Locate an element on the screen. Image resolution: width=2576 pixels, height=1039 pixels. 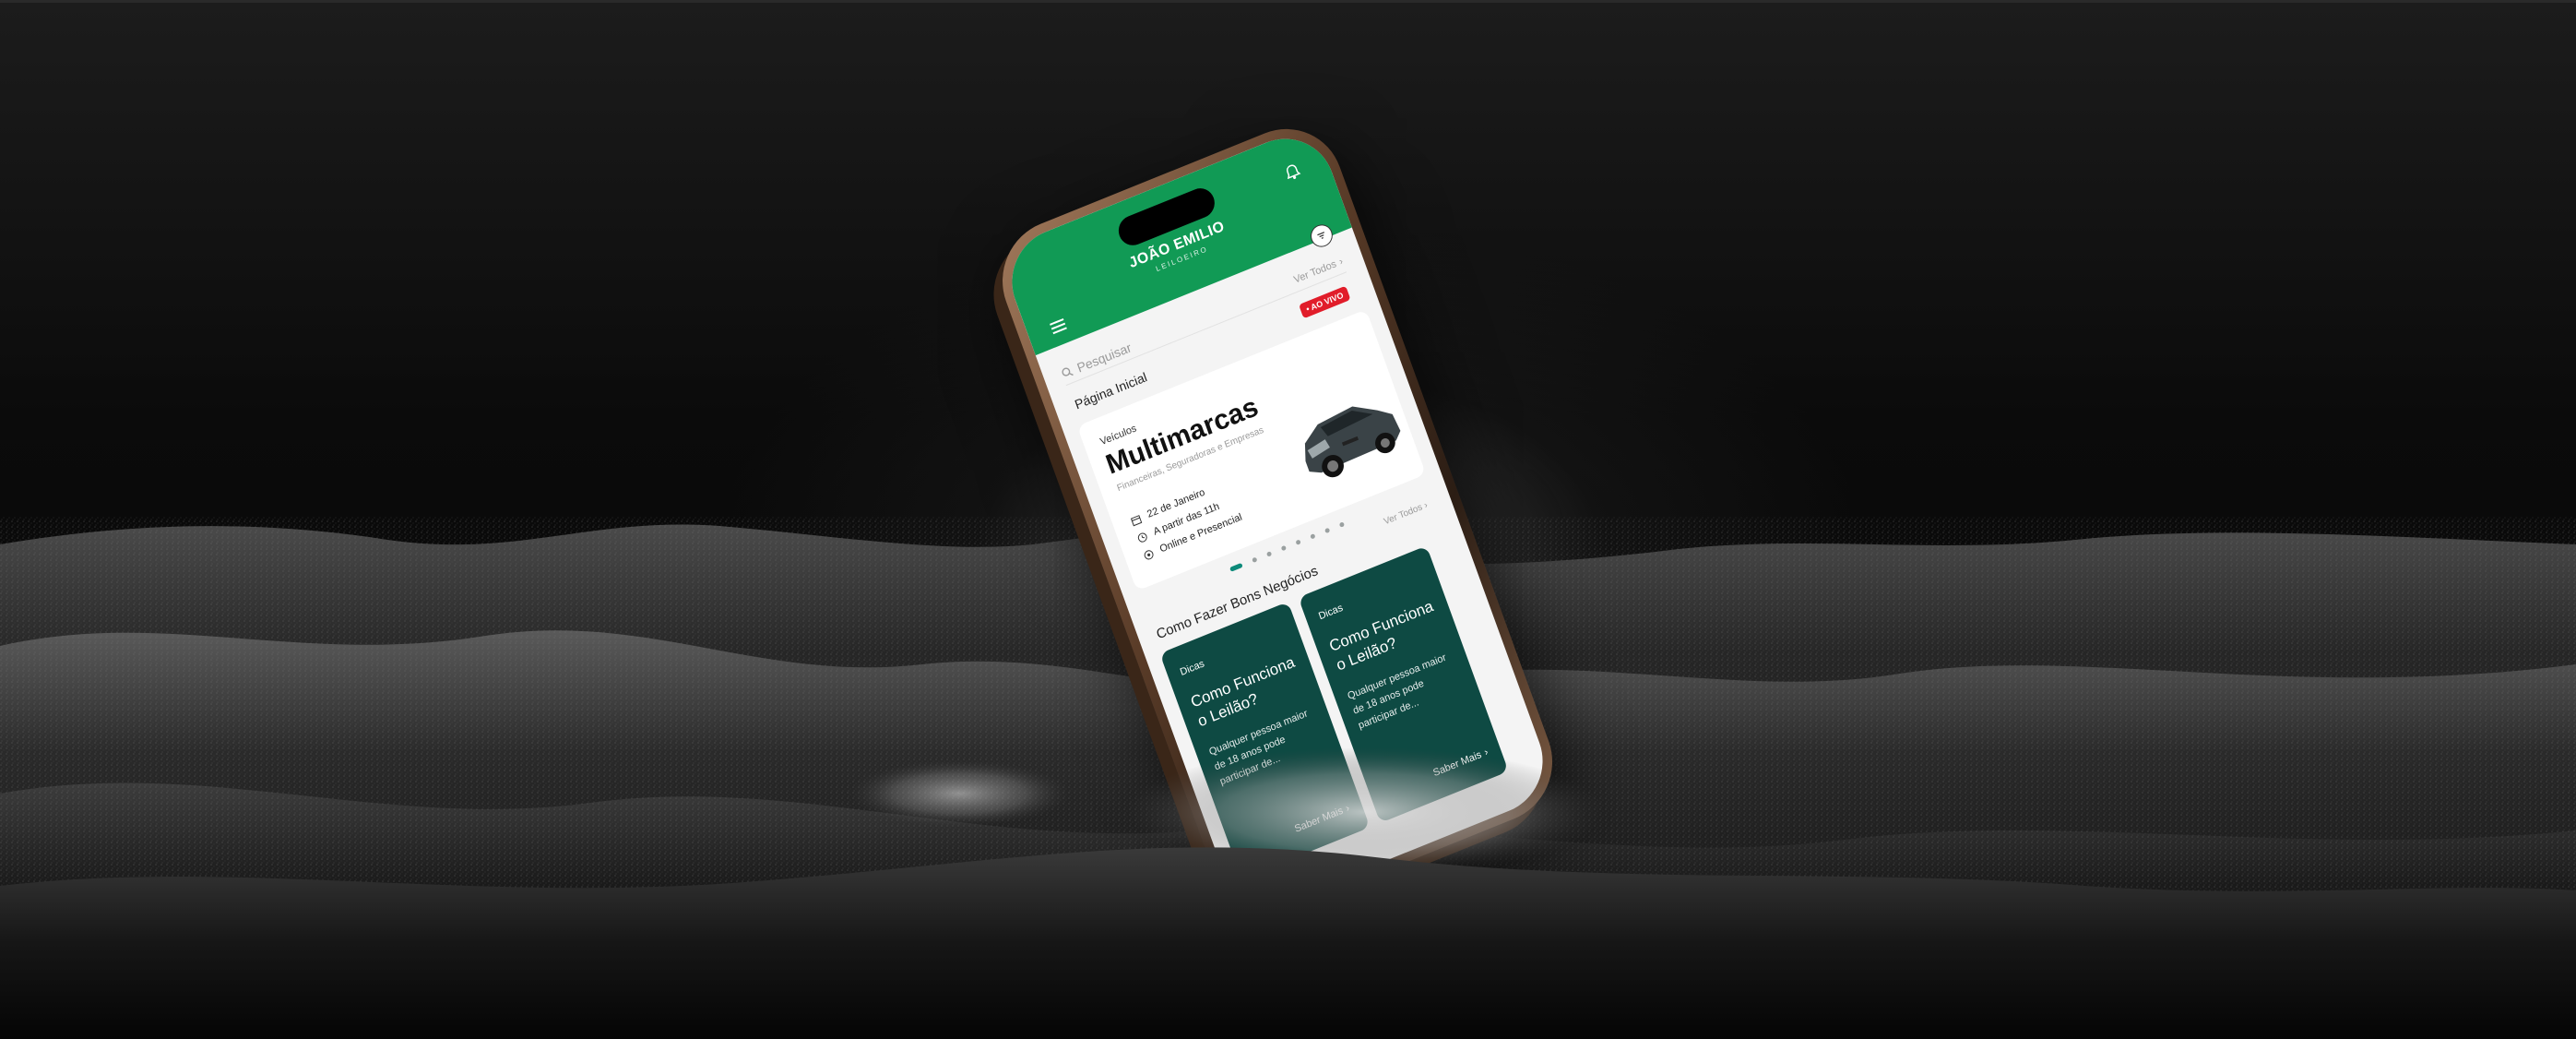
live-badge: • AO VIVO is located at coordinates (1325, 302).